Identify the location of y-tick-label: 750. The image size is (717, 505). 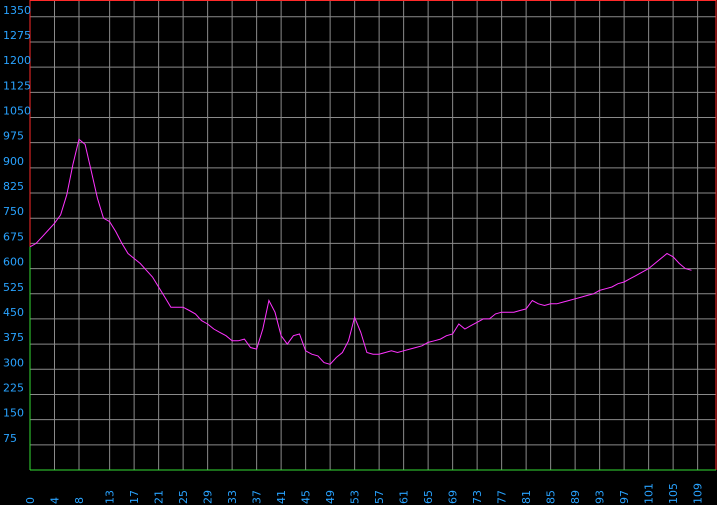
(13, 211).